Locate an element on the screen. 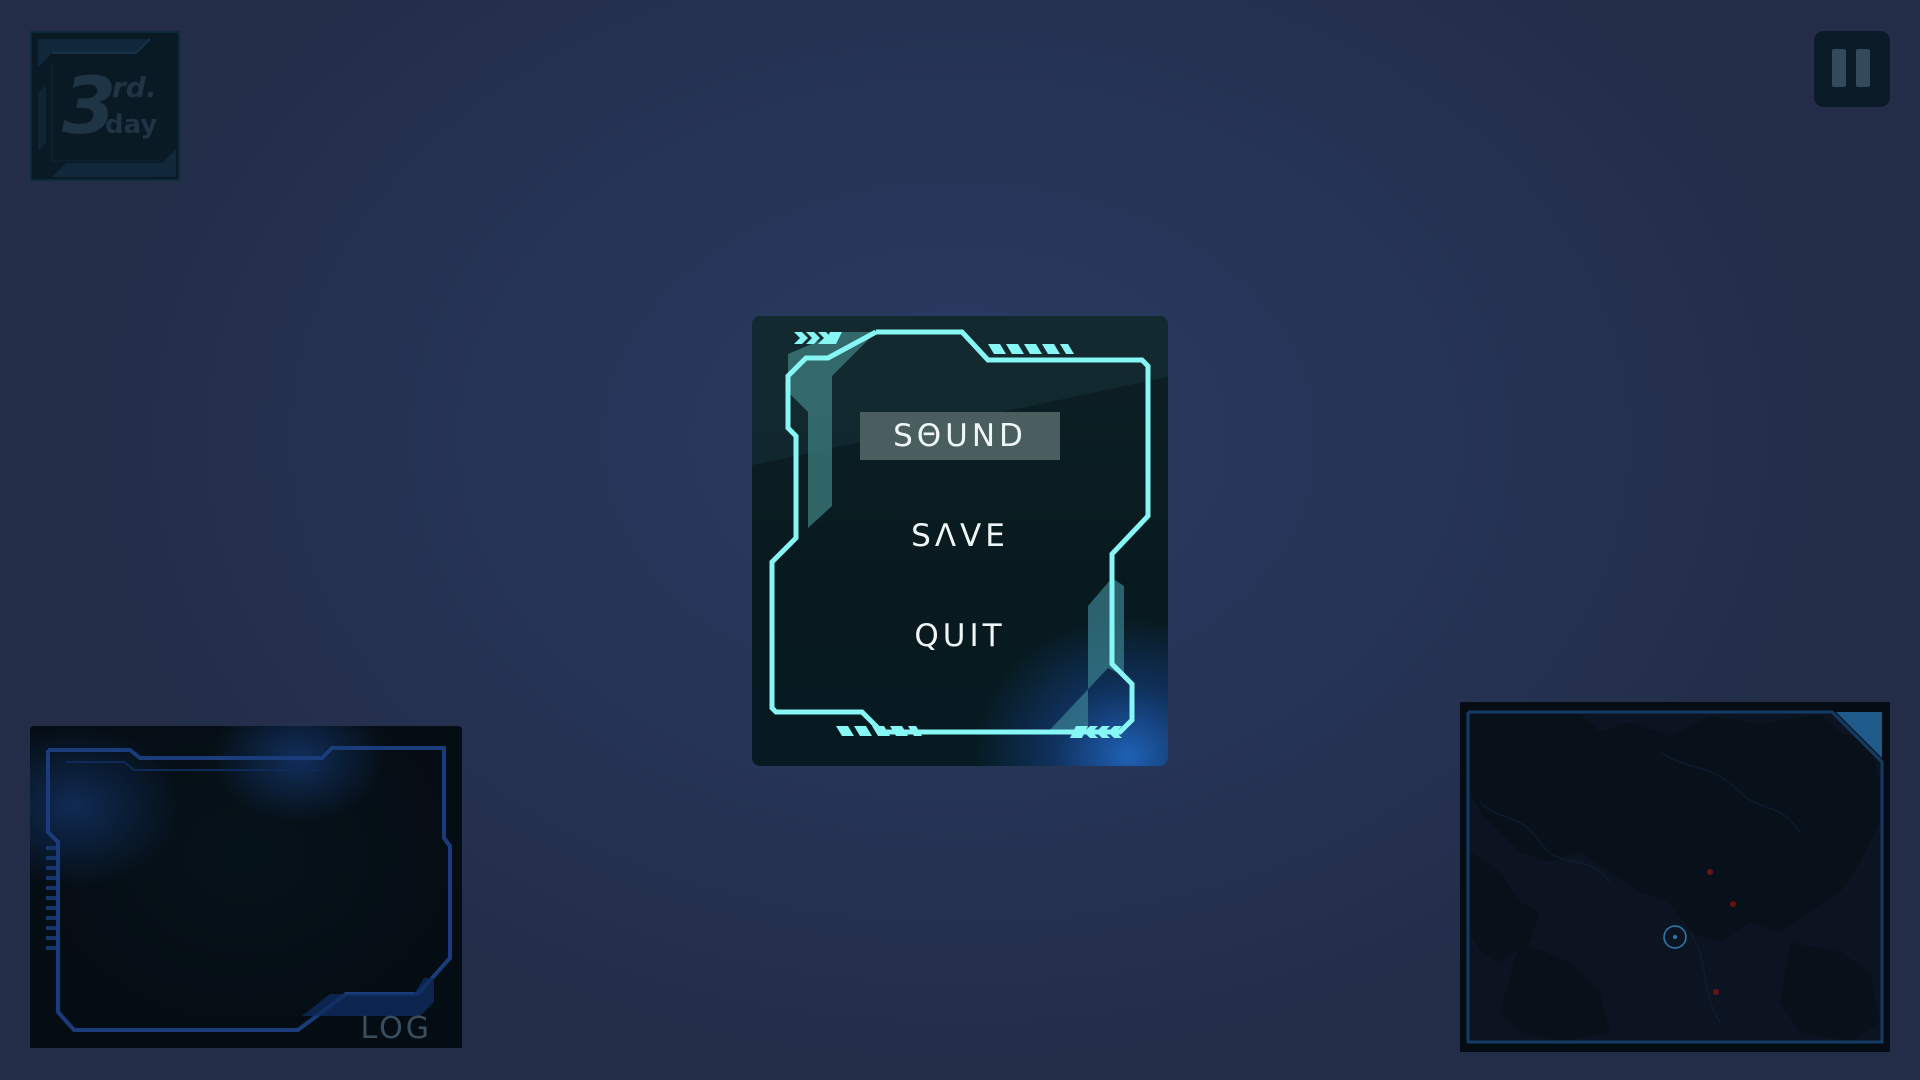 Image resolution: width=1920 pixels, height=1080 pixels. log-panel-frame is located at coordinates (246, 887).